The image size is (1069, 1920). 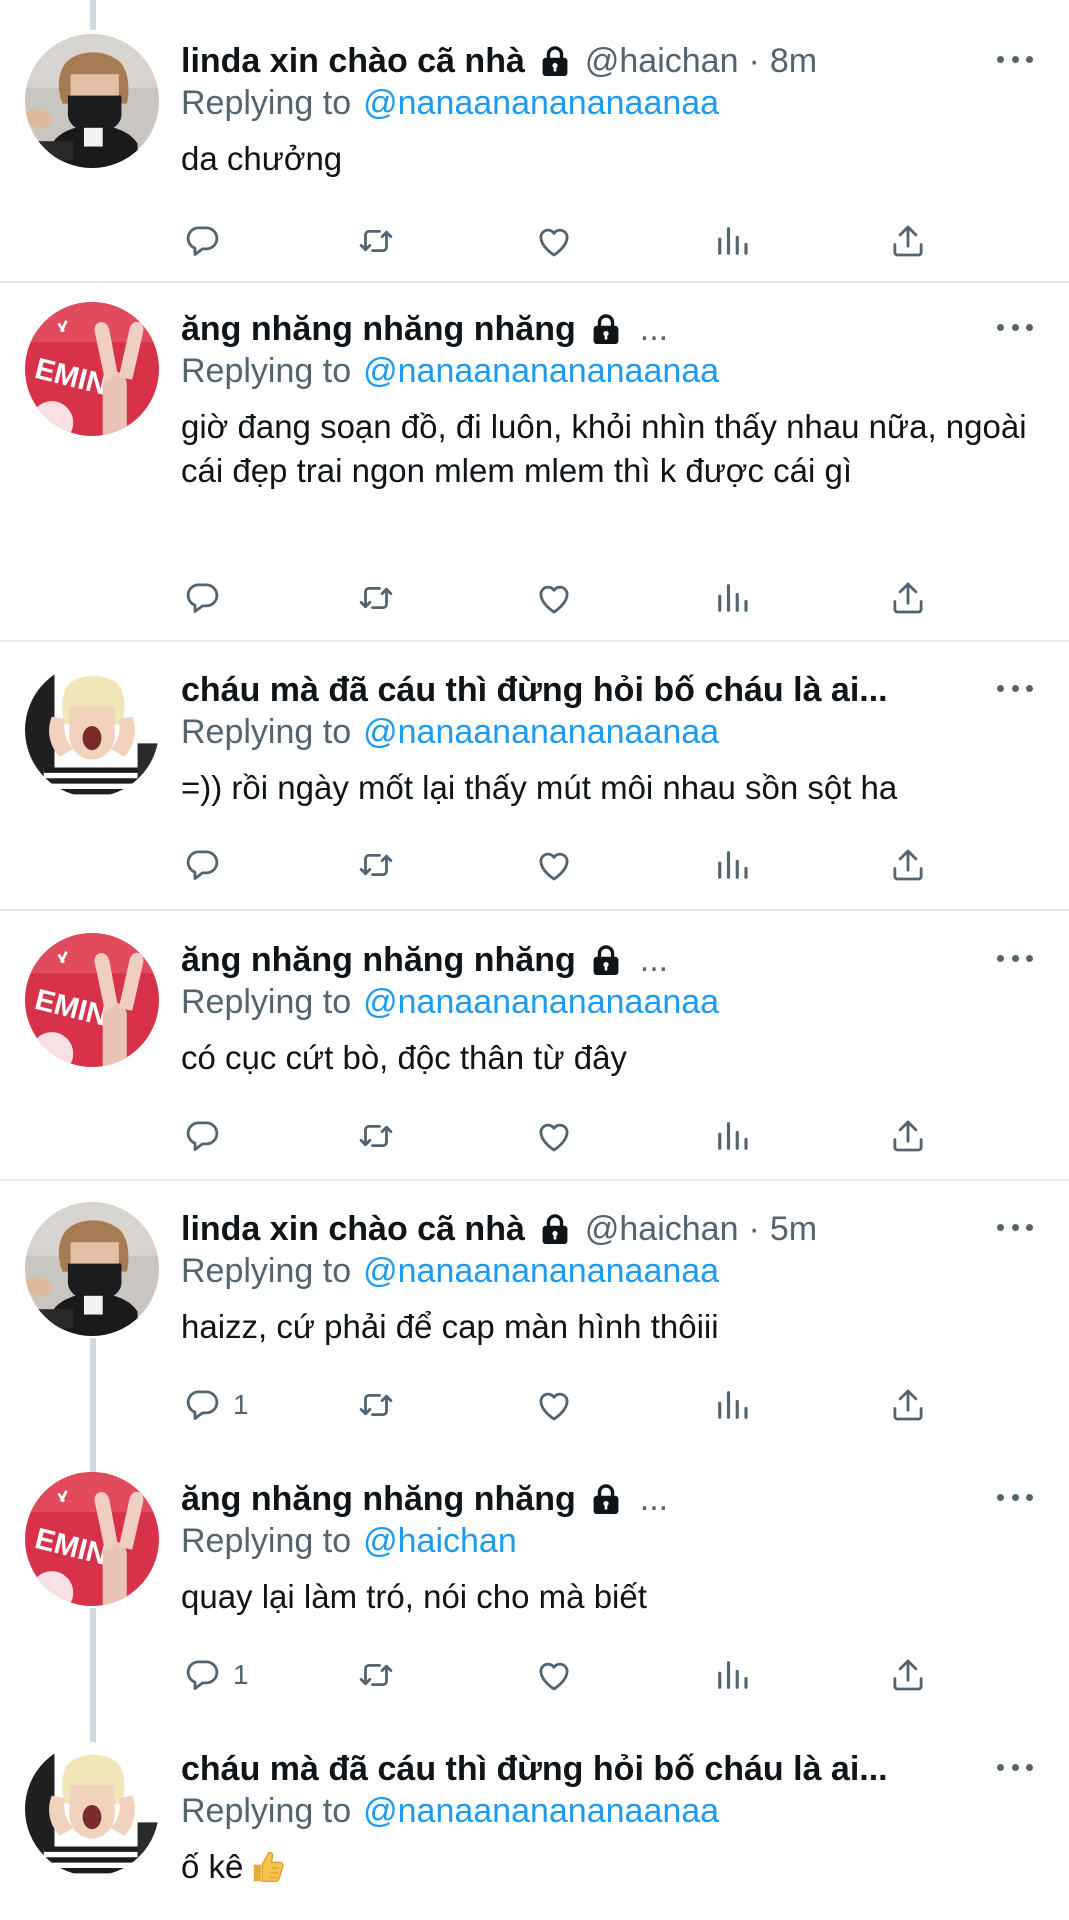 I want to click on tweet-text: haizz, cứ phải để cap màn hình thôiii, so click(x=606, y=1327).